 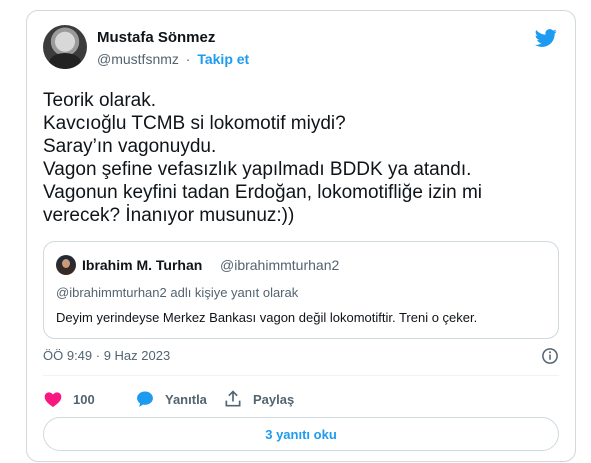 I want to click on reply-label: Yanıtla, so click(x=186, y=399).